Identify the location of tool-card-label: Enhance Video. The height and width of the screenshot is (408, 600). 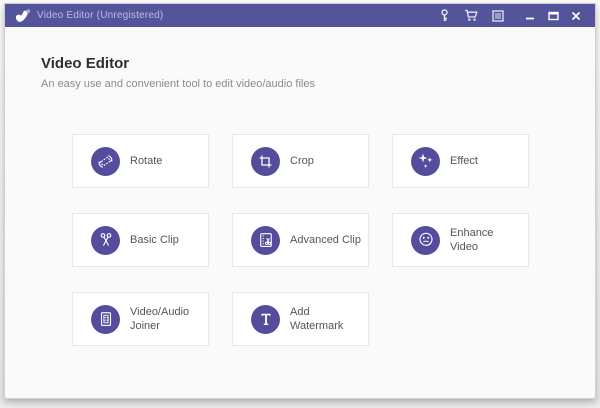
(472, 239).